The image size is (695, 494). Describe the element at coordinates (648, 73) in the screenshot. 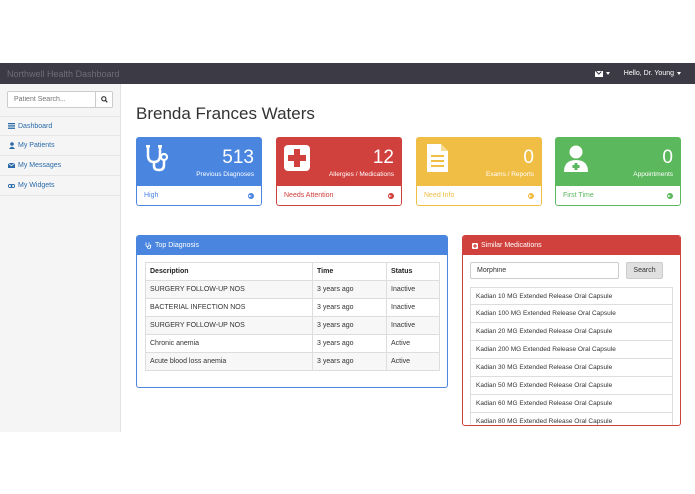

I see `user-greeting: Hello, Dr. Young` at that location.